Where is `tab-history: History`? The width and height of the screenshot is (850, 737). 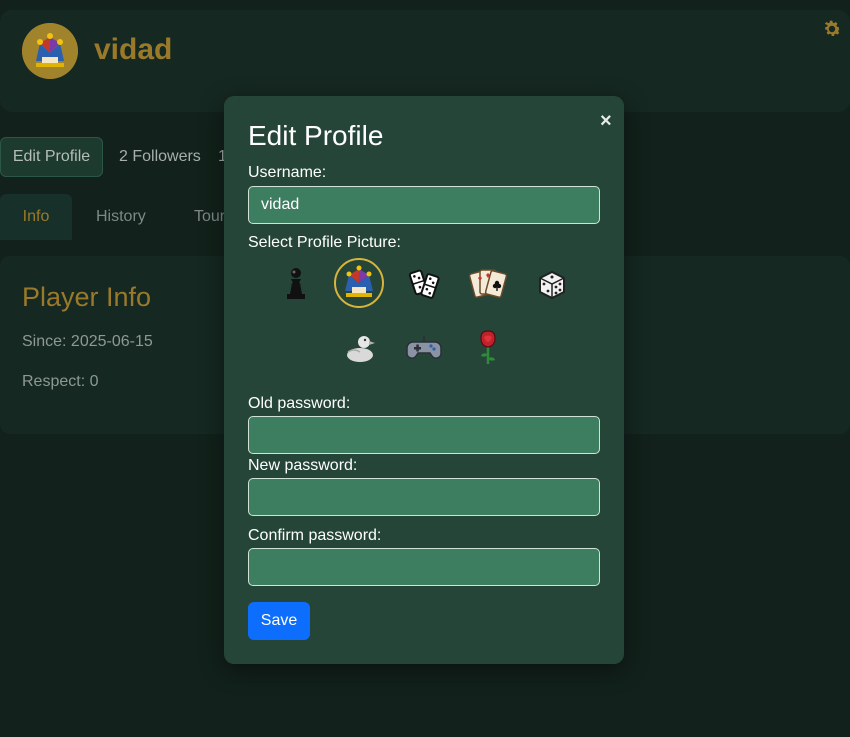 tab-history: History is located at coordinates (121, 217).